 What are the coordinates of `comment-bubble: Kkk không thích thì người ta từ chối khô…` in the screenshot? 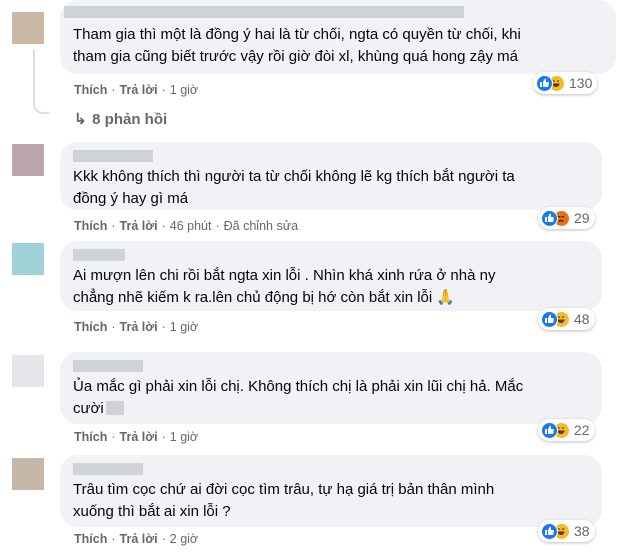 It's located at (331, 176).